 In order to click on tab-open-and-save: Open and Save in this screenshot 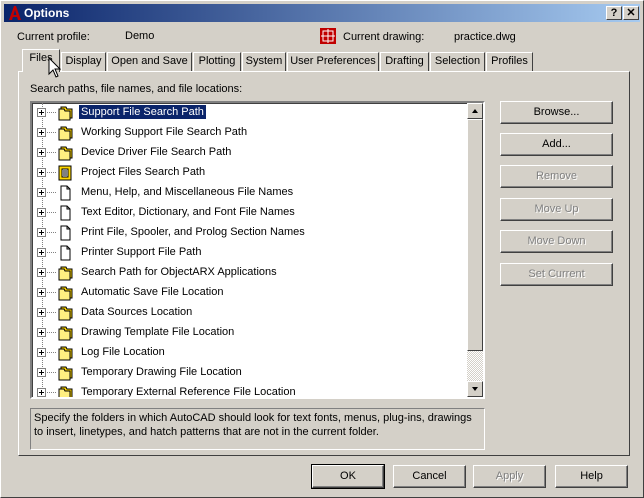, I will do `click(149, 61)`.